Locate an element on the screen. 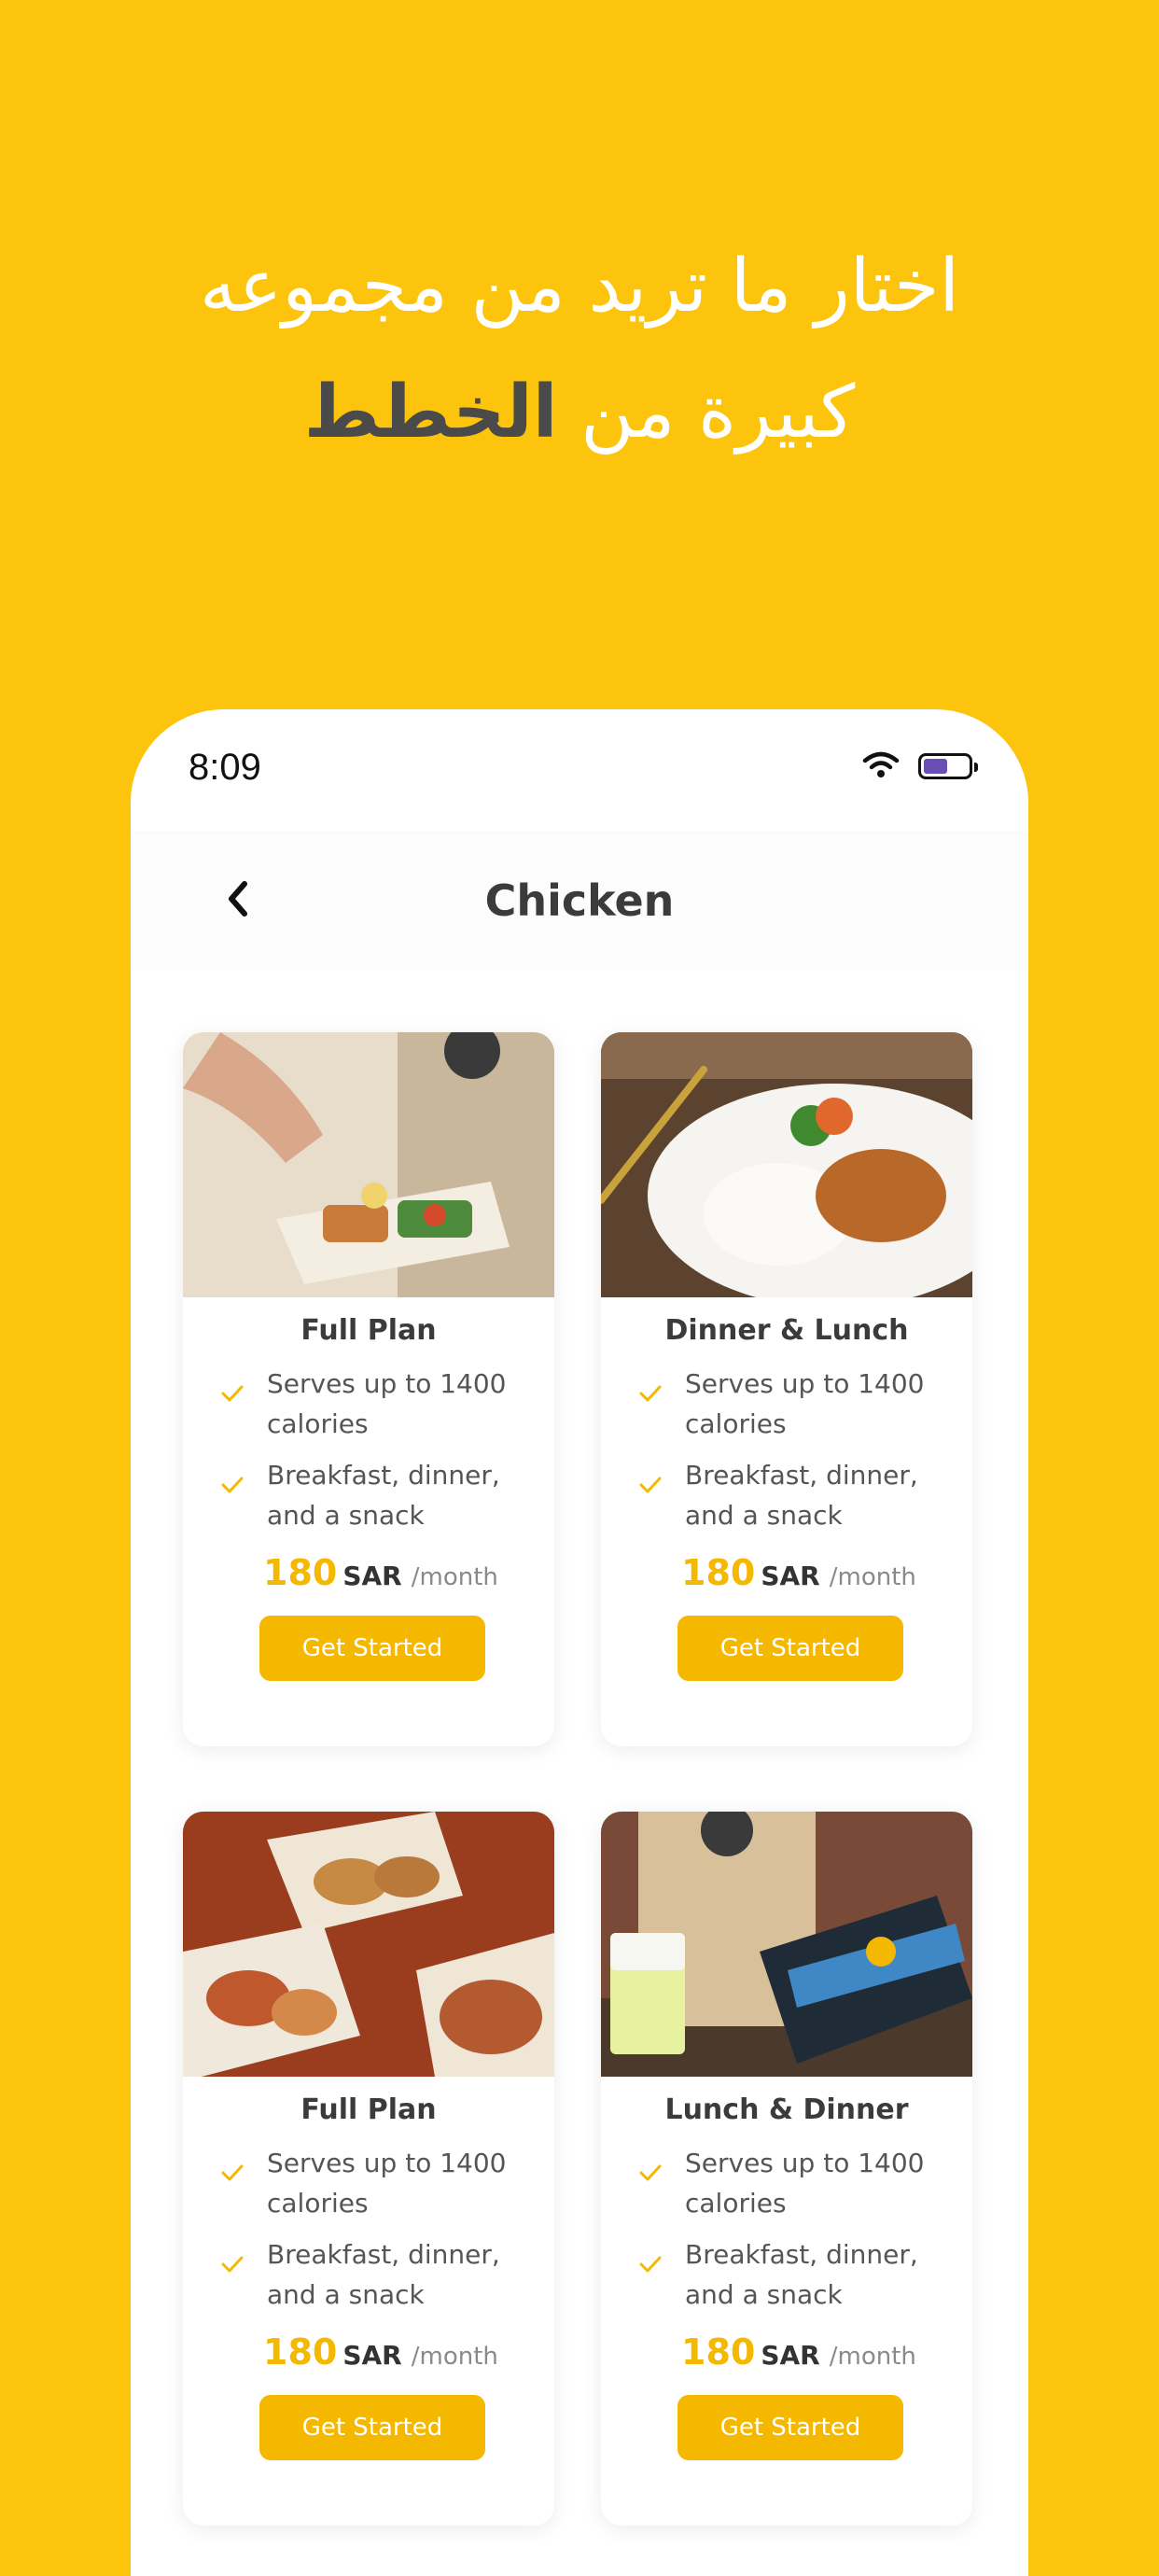  promo-line-2: كبيرة من الخطط is located at coordinates (579, 413).